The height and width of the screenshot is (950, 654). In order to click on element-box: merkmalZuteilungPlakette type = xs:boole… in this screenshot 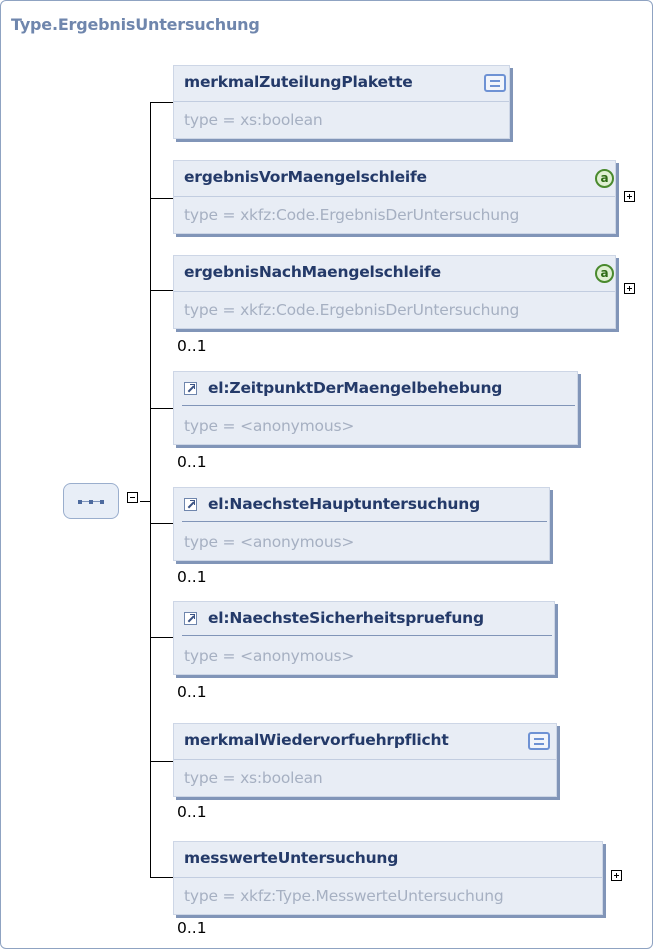, I will do `click(341, 102)`.